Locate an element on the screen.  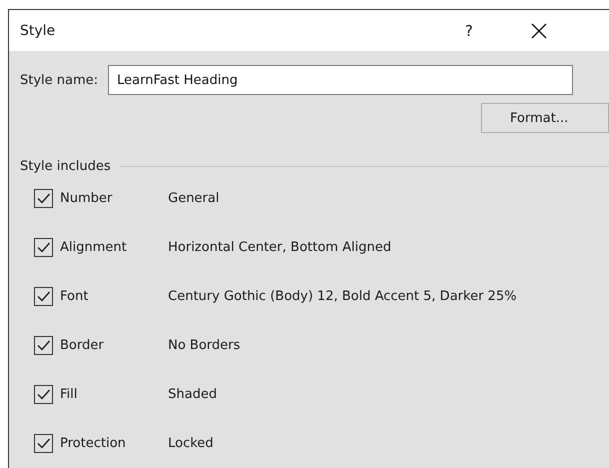
include-checkbox: Number is located at coordinates (101, 198).